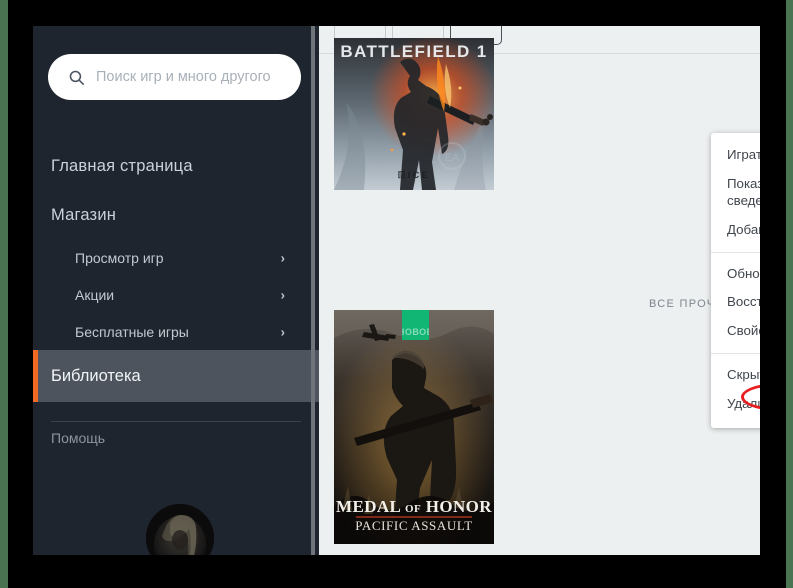 This screenshot has height=588, width=793. What do you see at coordinates (735, 230) in the screenshot?
I see `menu-item-add-to-favorites: Добавить в избранное` at bounding box center [735, 230].